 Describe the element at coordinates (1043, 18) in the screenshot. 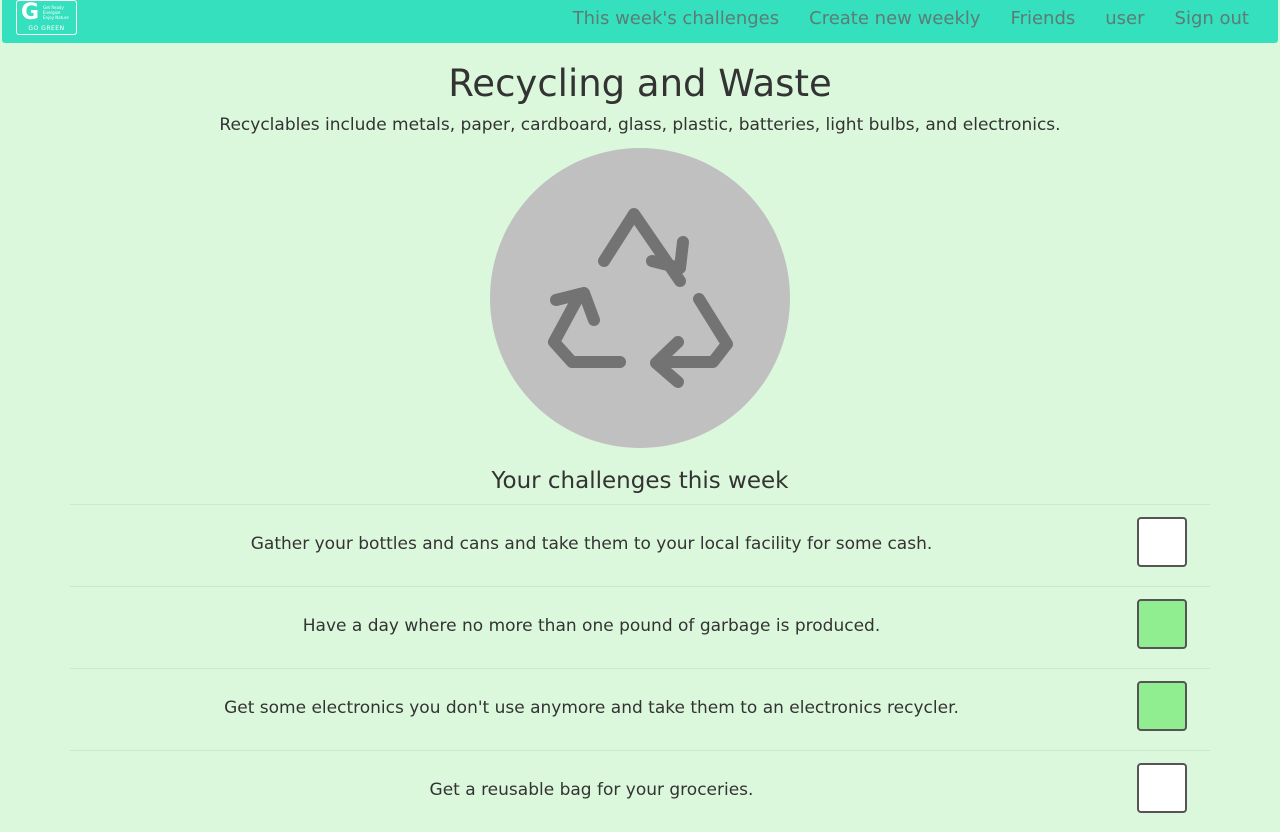

I see `nav-friends: Friends` at that location.